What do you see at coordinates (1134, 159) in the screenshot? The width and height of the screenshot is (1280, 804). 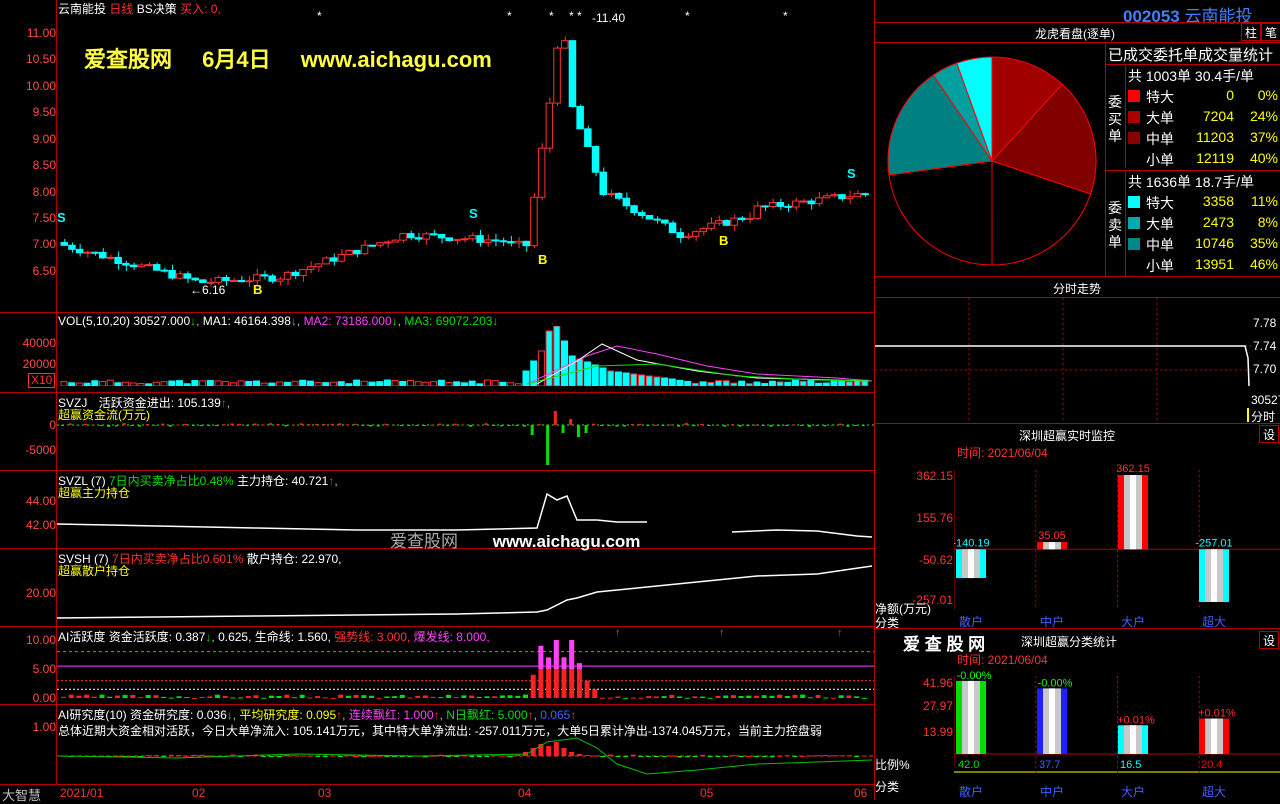 I see `legend-swatch` at bounding box center [1134, 159].